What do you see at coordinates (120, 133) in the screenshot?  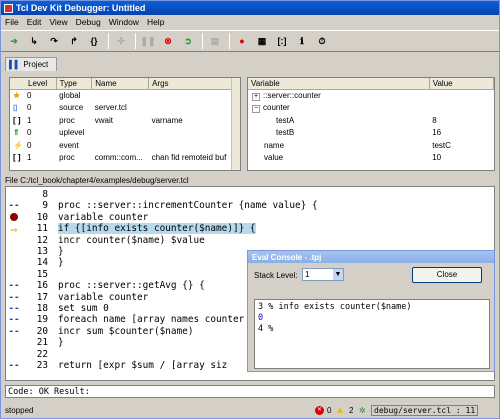 I see `stack-name` at bounding box center [120, 133].